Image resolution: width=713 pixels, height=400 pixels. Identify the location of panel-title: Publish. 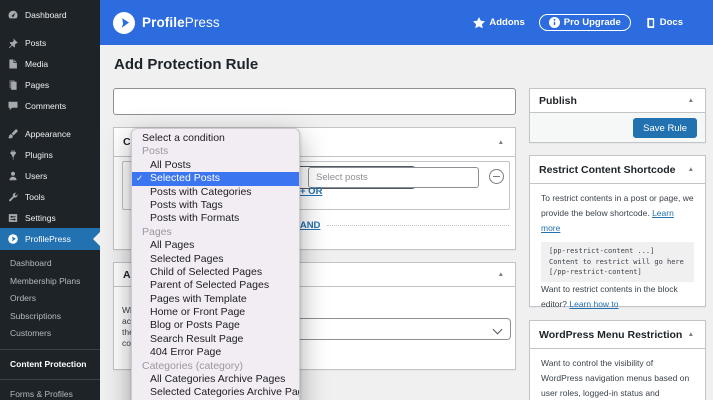
(558, 100).